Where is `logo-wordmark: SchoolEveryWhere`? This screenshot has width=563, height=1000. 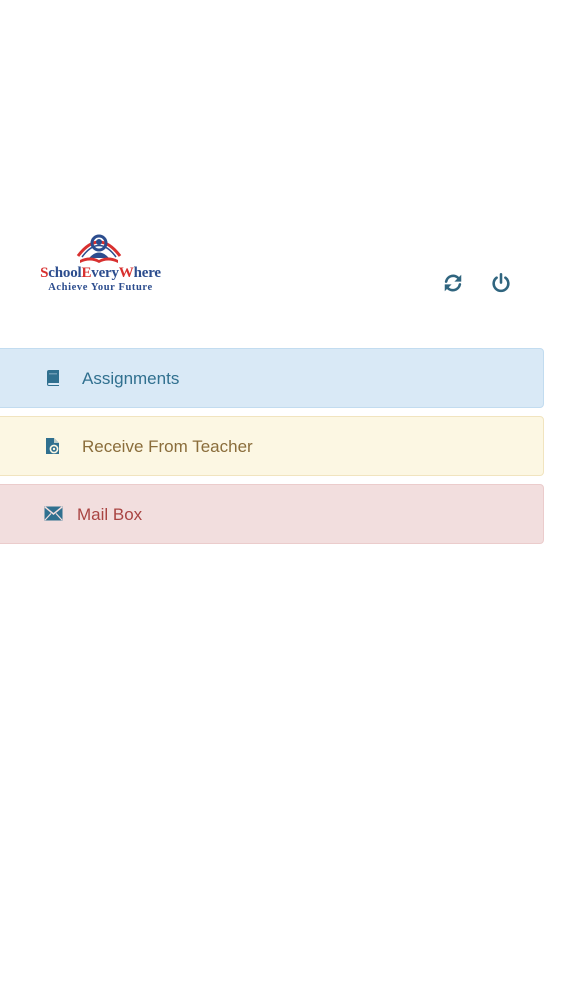
logo-wordmark: SchoolEveryWhere is located at coordinates (100, 273).